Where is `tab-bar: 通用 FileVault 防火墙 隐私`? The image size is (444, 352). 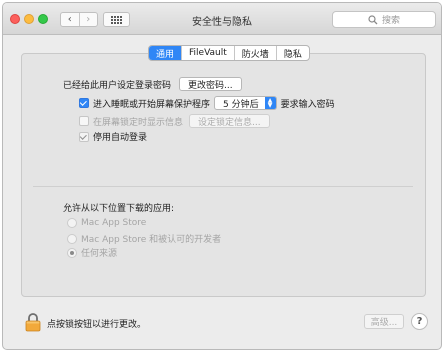
tab-bar: 通用 FileVault 防火墙 隐私 is located at coordinates (229, 53).